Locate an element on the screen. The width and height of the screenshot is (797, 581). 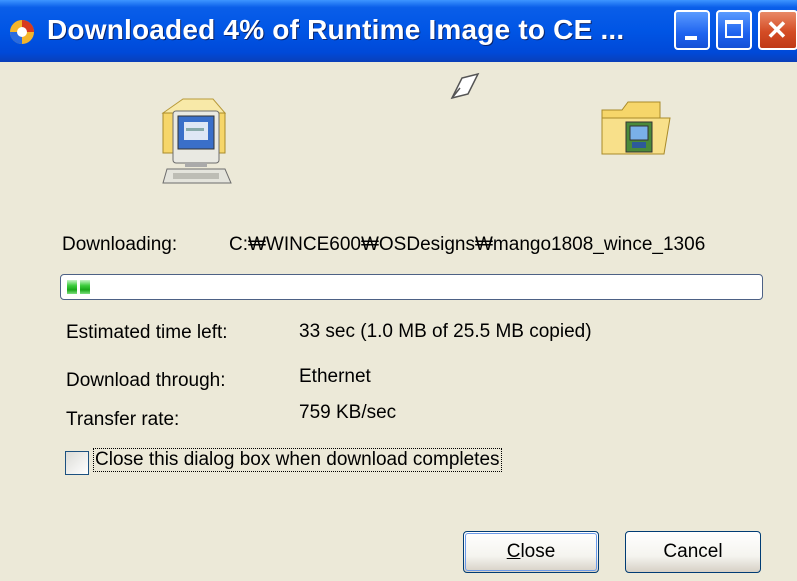
close-button: Close is located at coordinates (531, 552).